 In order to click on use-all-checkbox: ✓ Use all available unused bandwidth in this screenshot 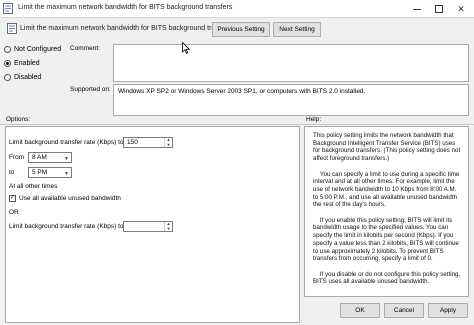, I will do `click(65, 198)`.